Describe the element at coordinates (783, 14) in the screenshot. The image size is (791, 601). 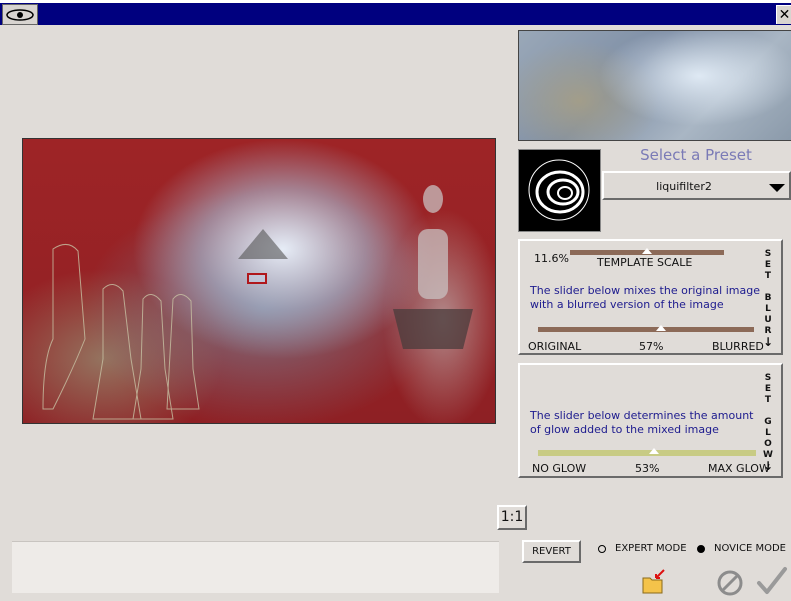
I see `close-button: ✕` at that location.